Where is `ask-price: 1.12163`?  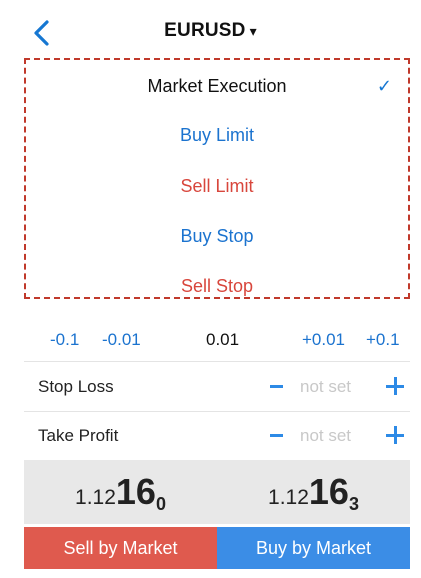
ask-price: 1.12163 is located at coordinates (313, 492).